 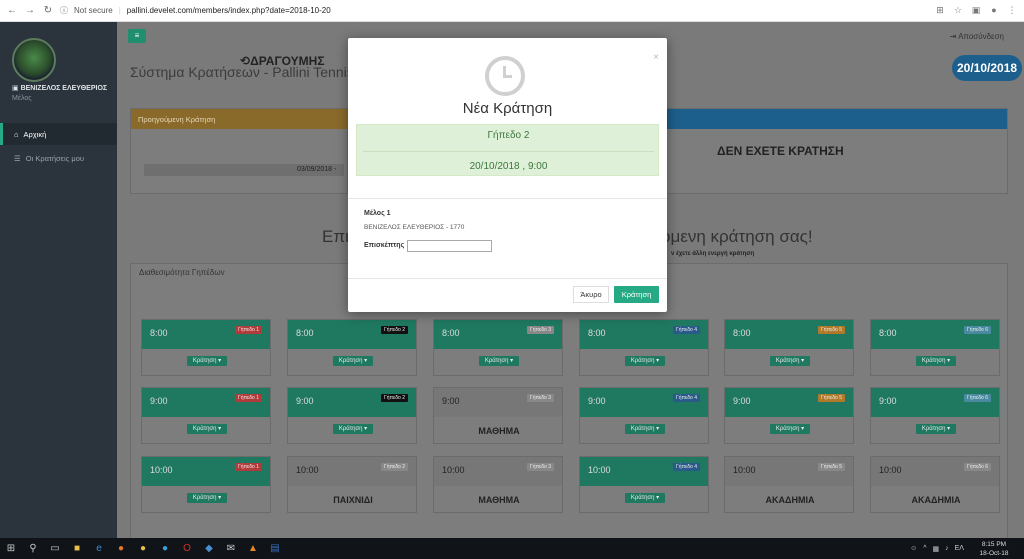 I want to click on system-tray: ☺ ^ ▦ ♪ ΕΛ, so click(x=937, y=548).